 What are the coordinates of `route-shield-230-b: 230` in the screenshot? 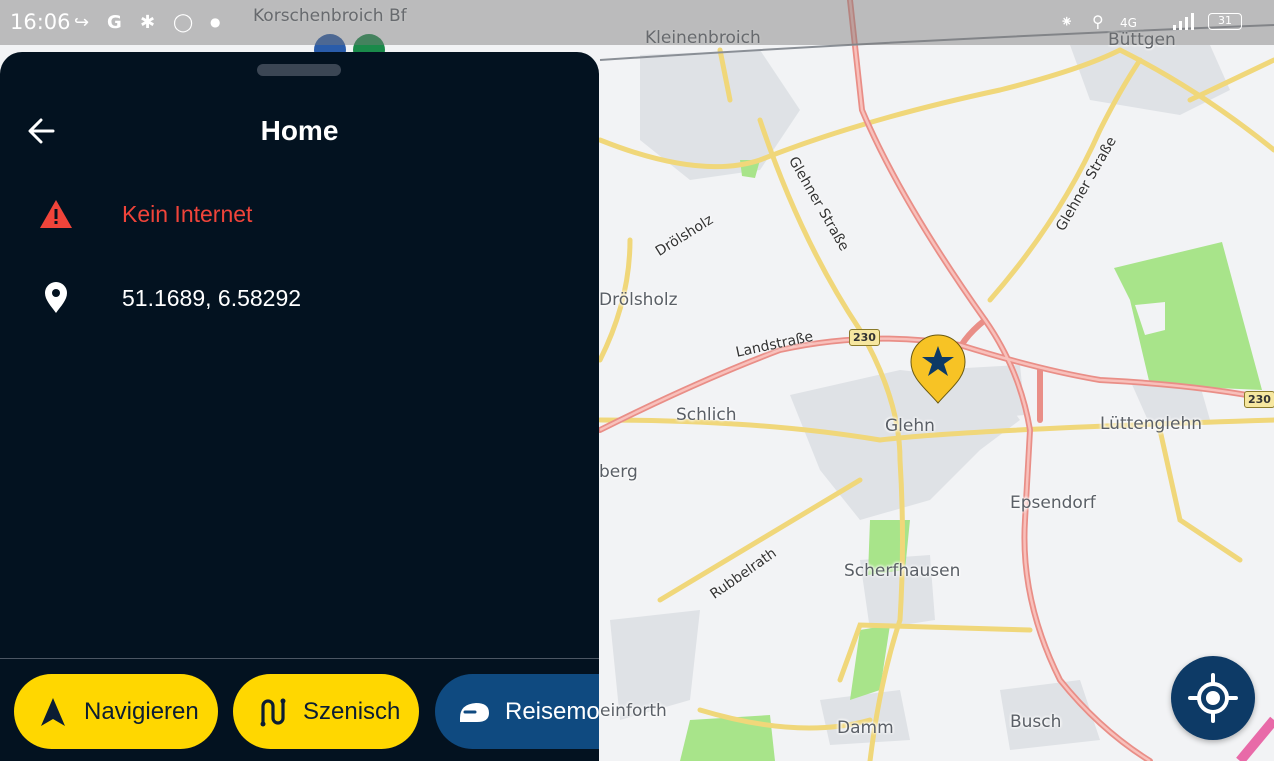 It's located at (1259, 399).